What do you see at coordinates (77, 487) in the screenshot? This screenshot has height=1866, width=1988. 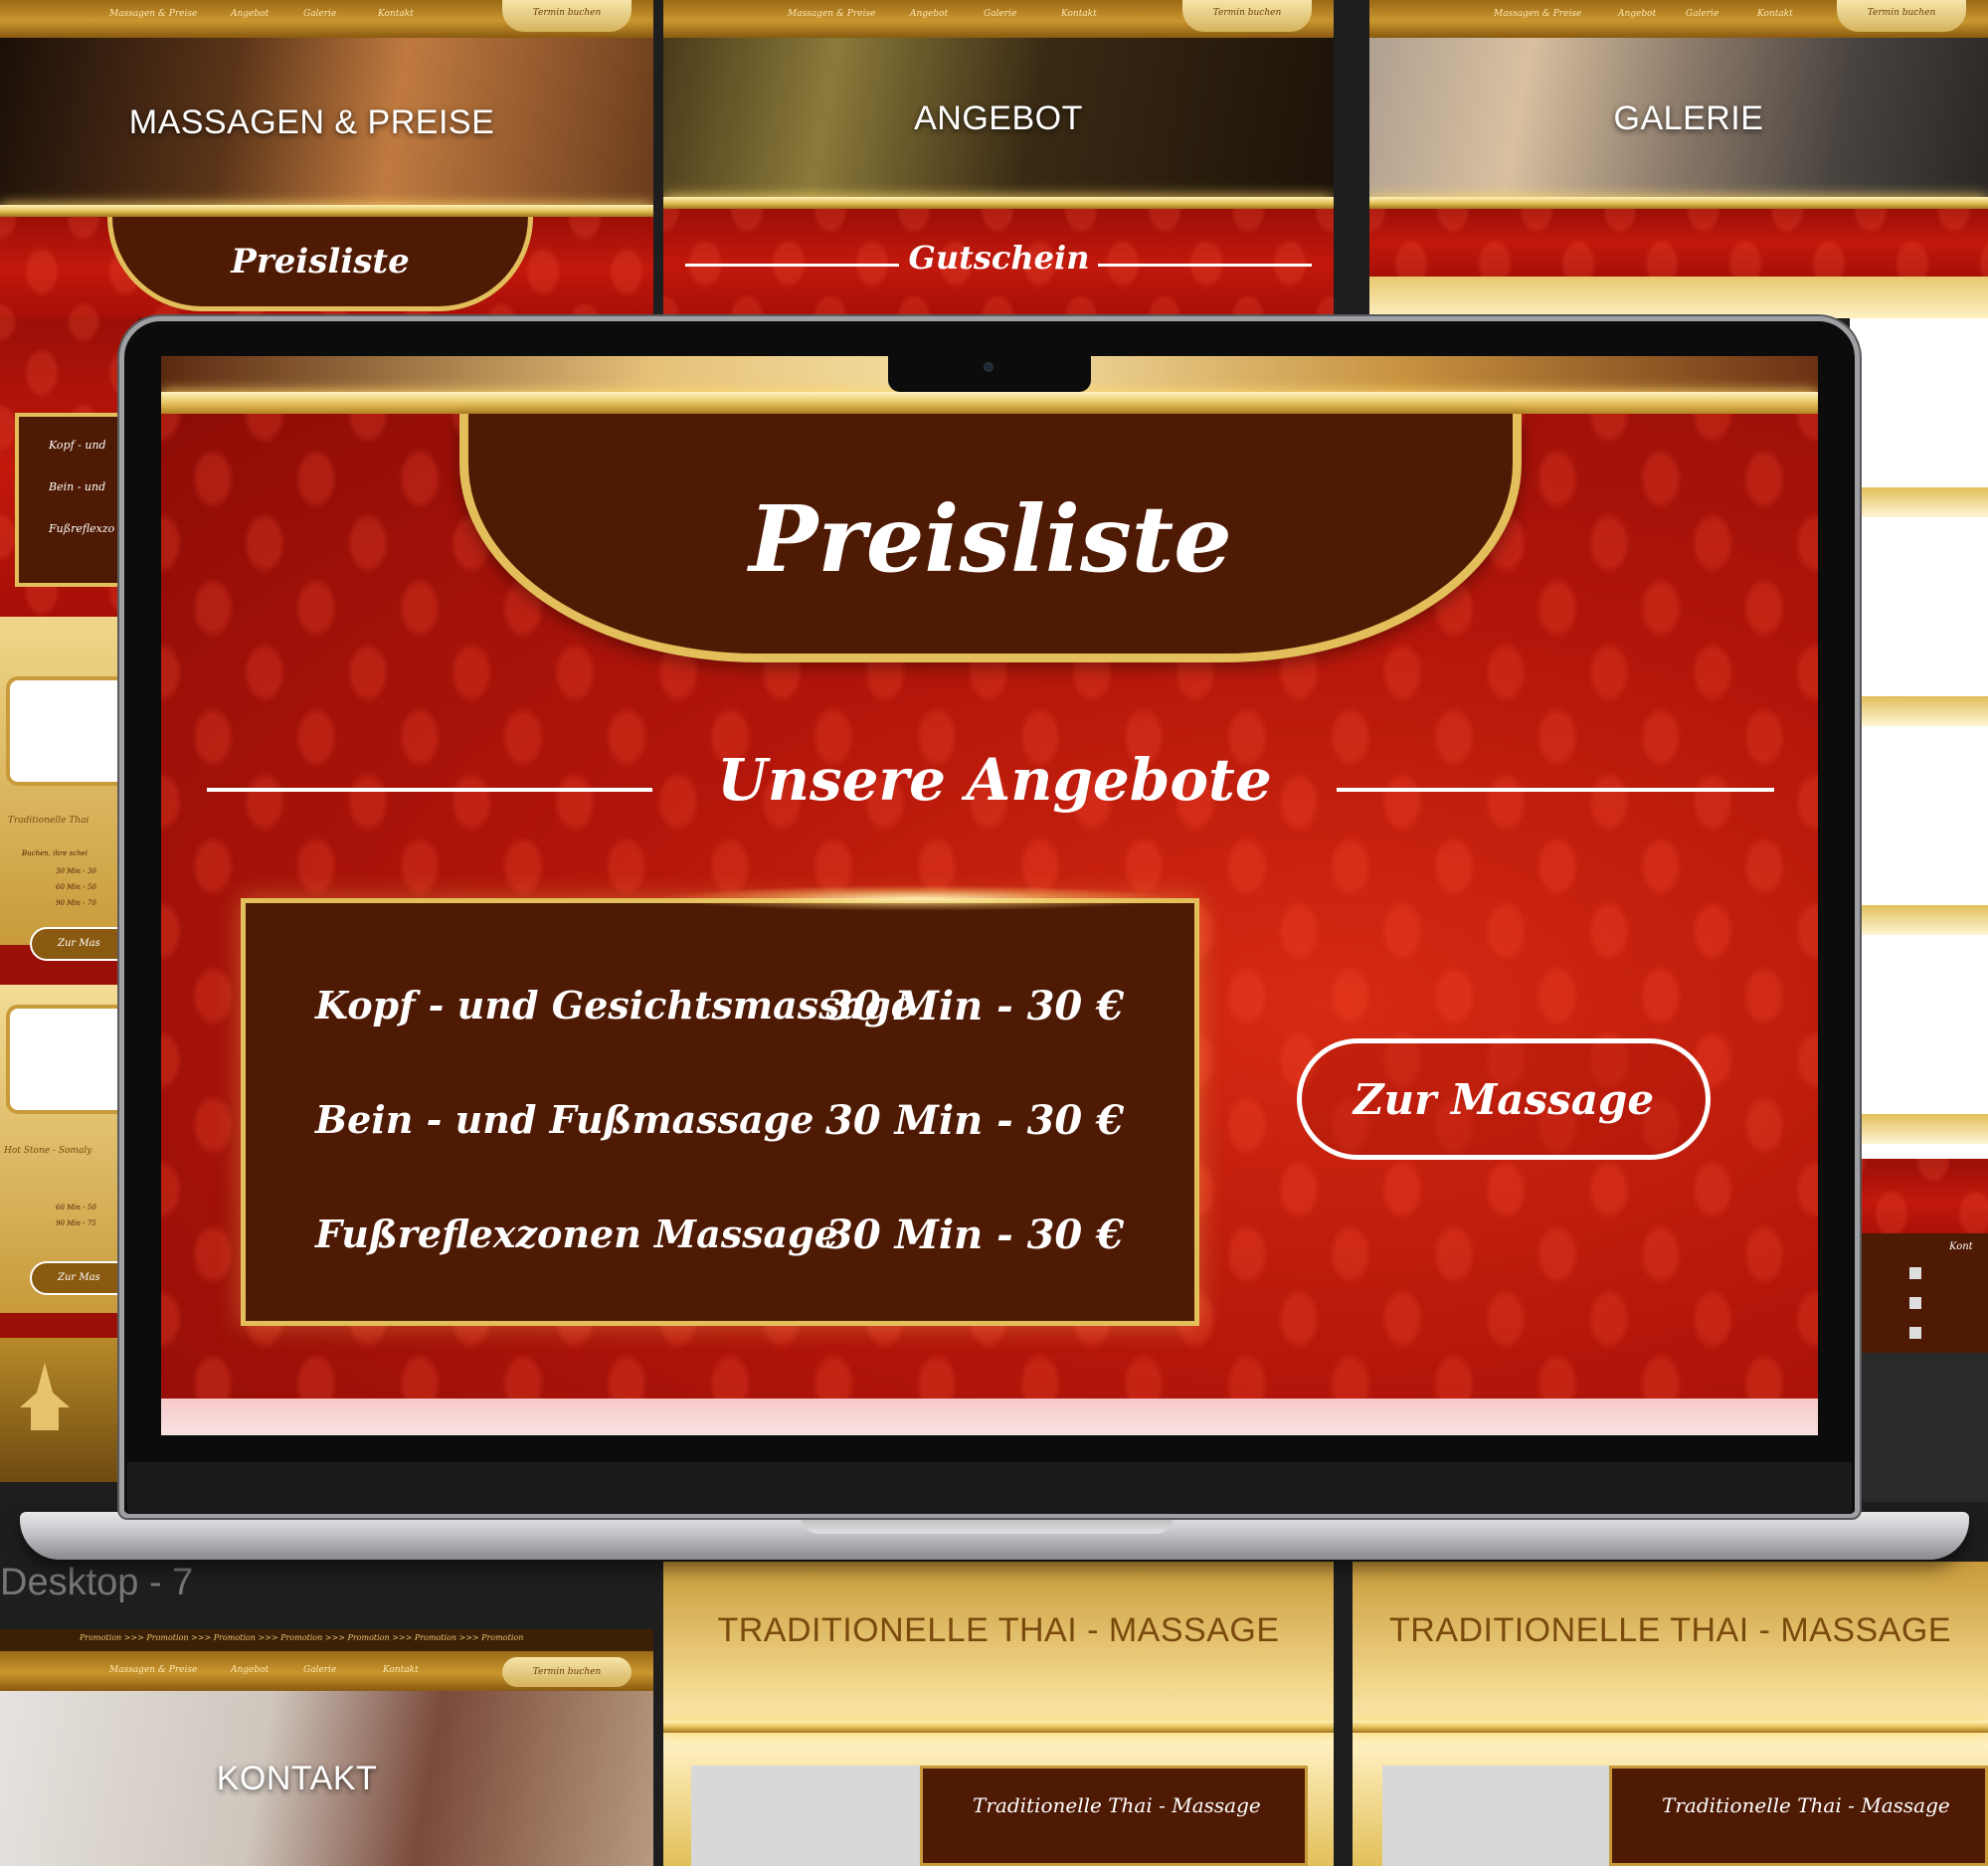 I see `price-item: Bein - und` at bounding box center [77, 487].